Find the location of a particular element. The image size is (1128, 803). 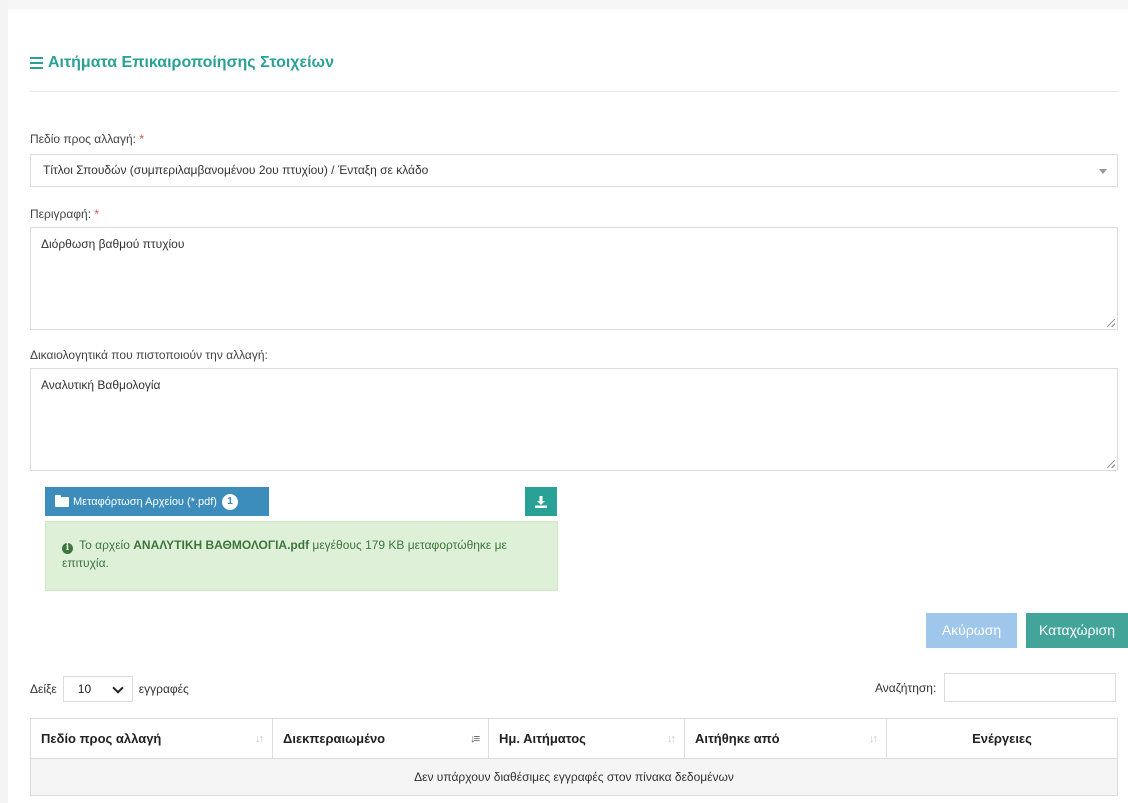

alert-filename: ΑΝΑΛΥΤΙΚΗ ΒΑΘΜΟΛΟΓΙΑ.pdf is located at coordinates (221, 545).